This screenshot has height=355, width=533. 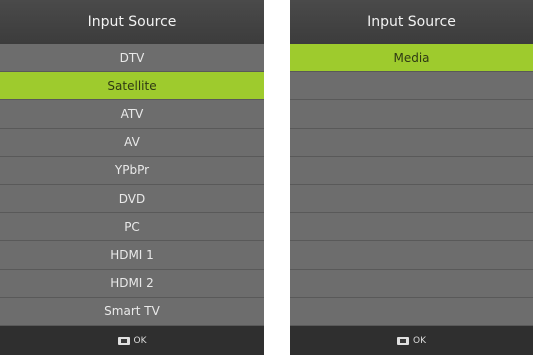 What do you see at coordinates (132, 142) in the screenshot?
I see `menu-item-av: AV` at bounding box center [132, 142].